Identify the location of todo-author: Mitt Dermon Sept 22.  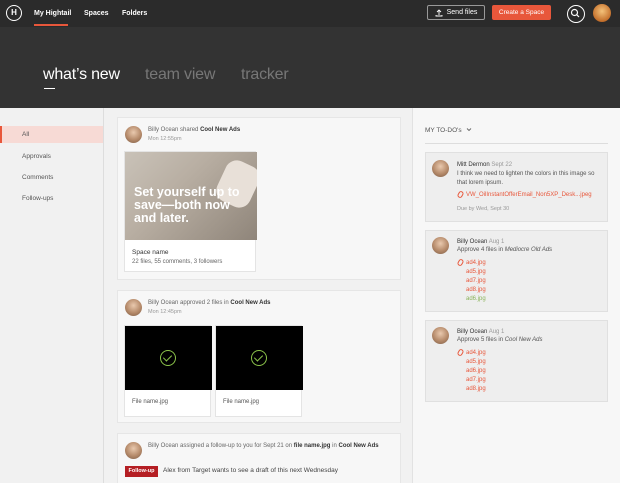
(484, 165).